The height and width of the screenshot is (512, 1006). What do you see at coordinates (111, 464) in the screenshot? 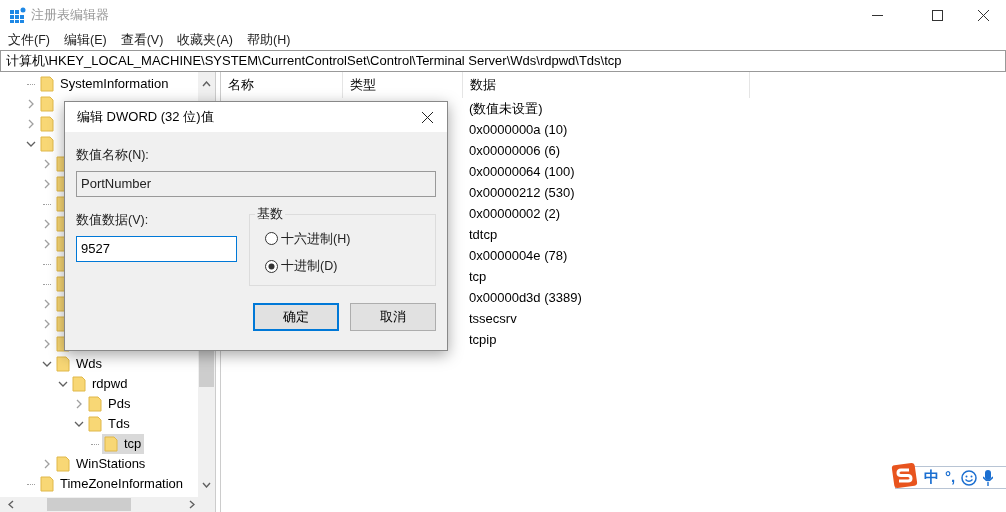
I see `tree-item-label: WinStations` at bounding box center [111, 464].